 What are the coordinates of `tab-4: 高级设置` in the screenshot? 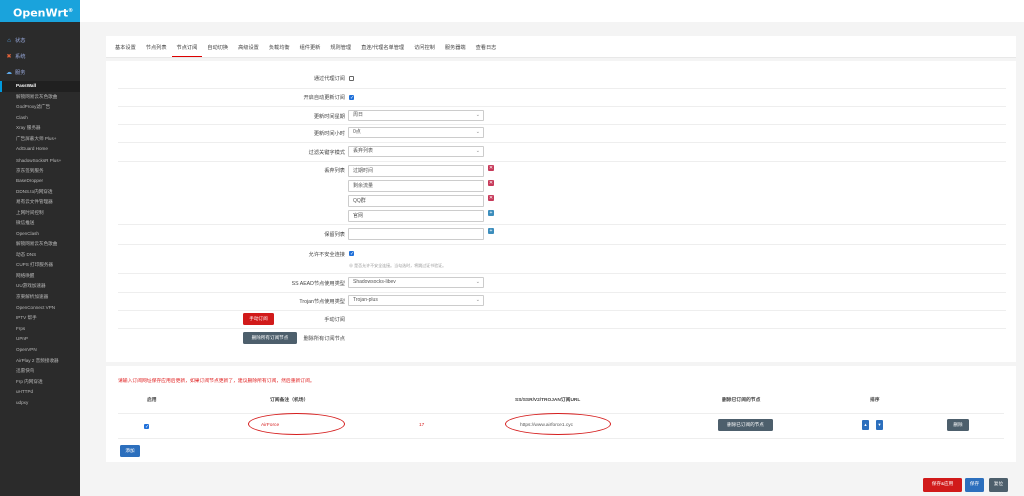 It's located at (248, 50).